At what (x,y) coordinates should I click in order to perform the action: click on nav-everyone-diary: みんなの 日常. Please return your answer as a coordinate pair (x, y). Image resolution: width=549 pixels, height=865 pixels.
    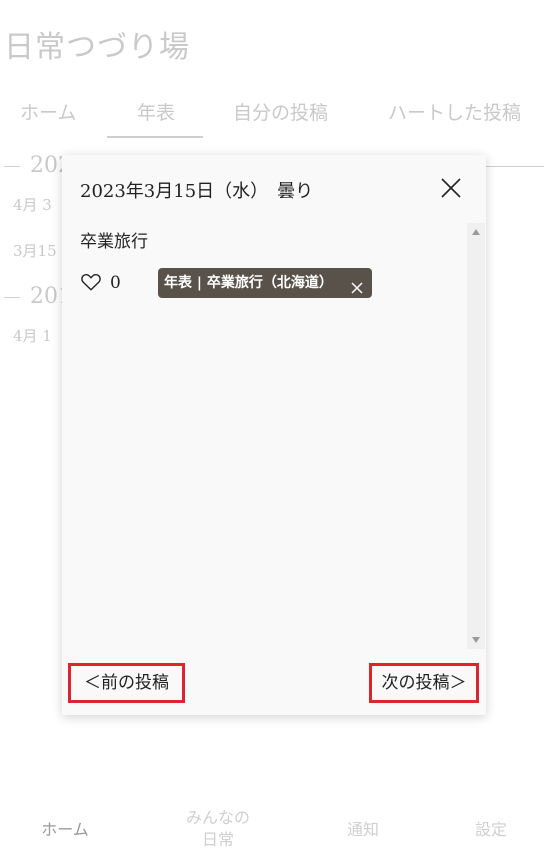
    Looking at the image, I should click on (218, 829).